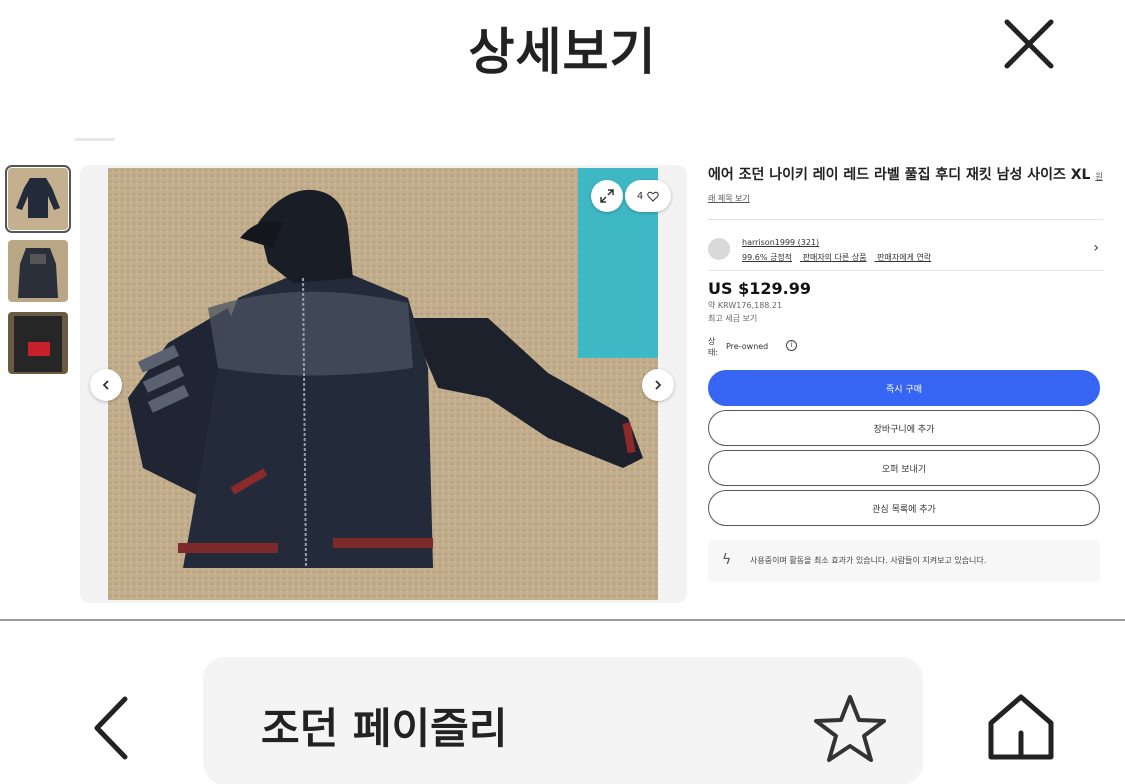 The image size is (1125, 784). What do you see at coordinates (384, 728) in the screenshot?
I see `search-query: 조던 페이즐리` at bounding box center [384, 728].